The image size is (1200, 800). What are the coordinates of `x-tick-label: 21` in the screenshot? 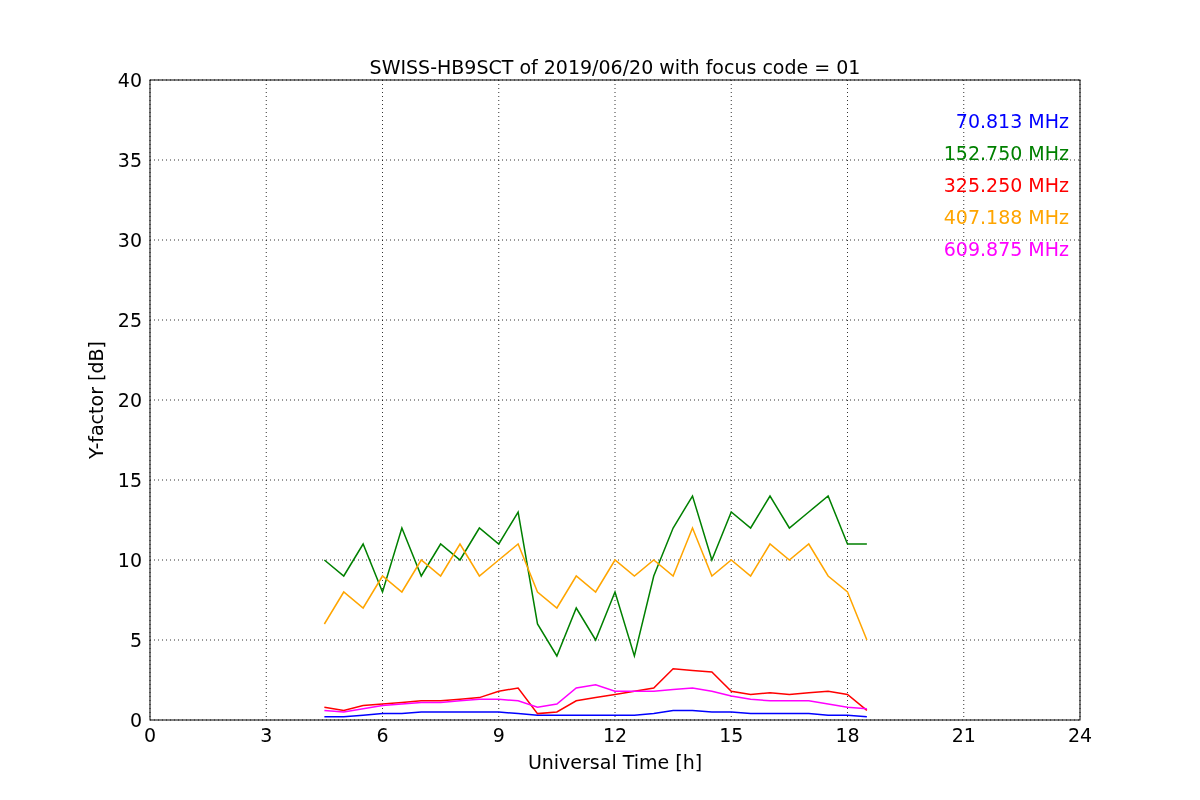 It's located at (963, 735).